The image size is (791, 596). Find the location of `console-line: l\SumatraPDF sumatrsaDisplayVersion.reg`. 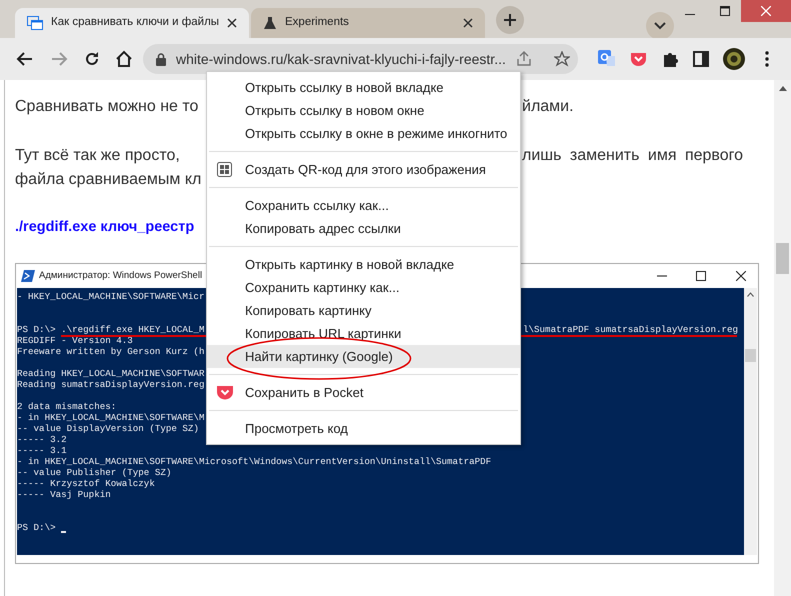

console-line: l\SumatraPDF sumatrsaDisplayVersion.reg is located at coordinates (630, 329).